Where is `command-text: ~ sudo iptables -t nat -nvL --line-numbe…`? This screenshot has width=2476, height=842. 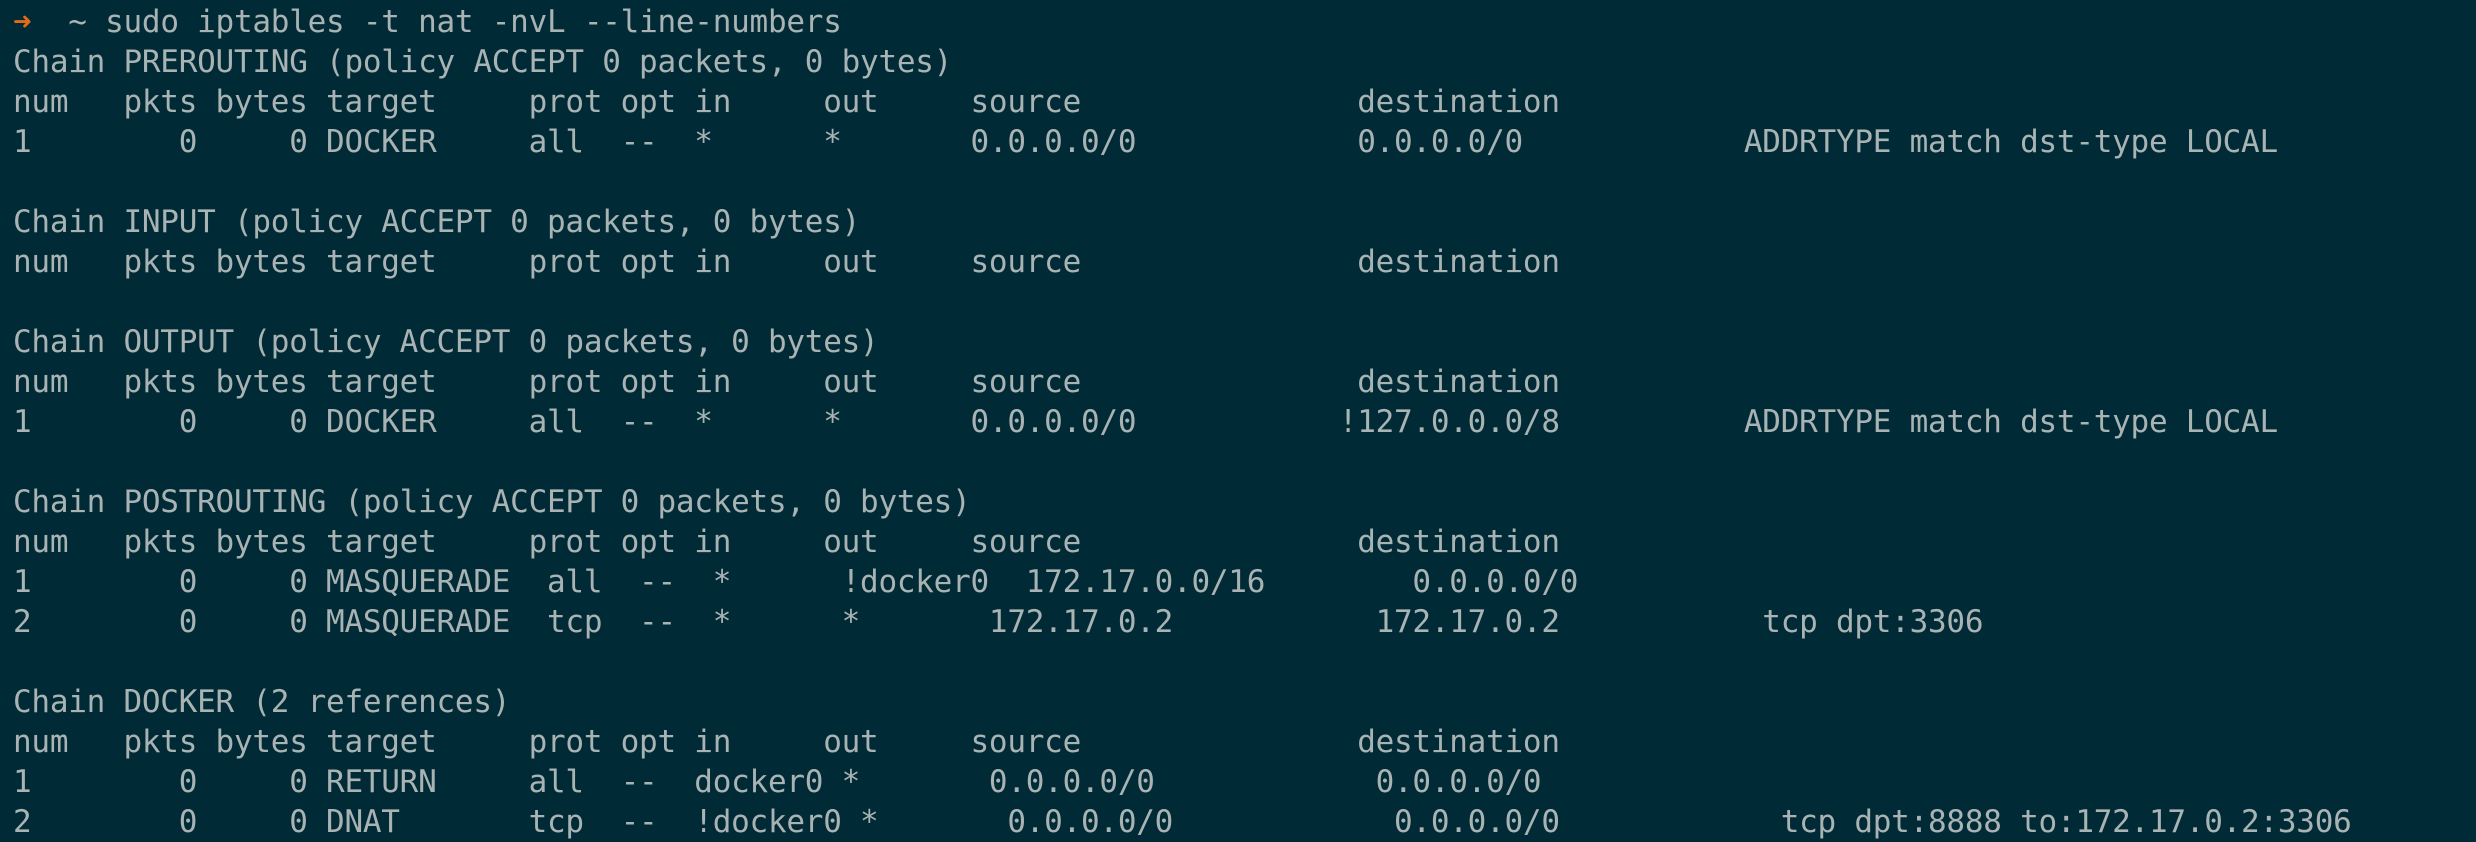
command-text: ~ sudo iptables -t nat -nvL --line-numbe… is located at coordinates (436, 22).